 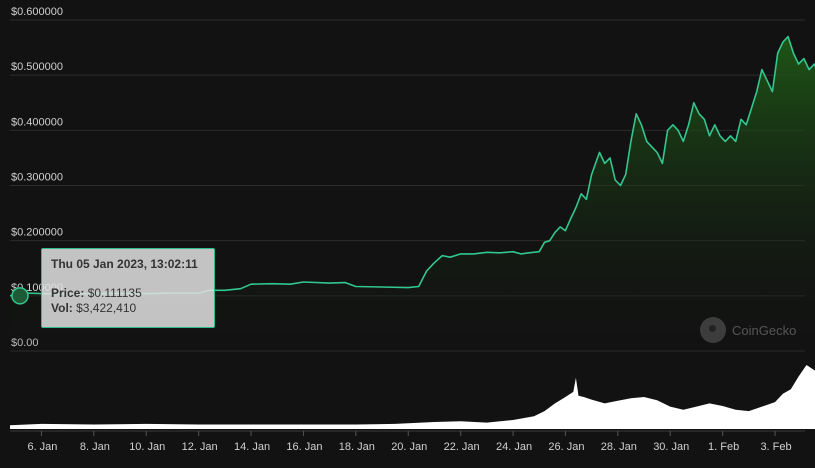 I want to click on x-tick-label: 12. Jan, so click(x=200, y=447).